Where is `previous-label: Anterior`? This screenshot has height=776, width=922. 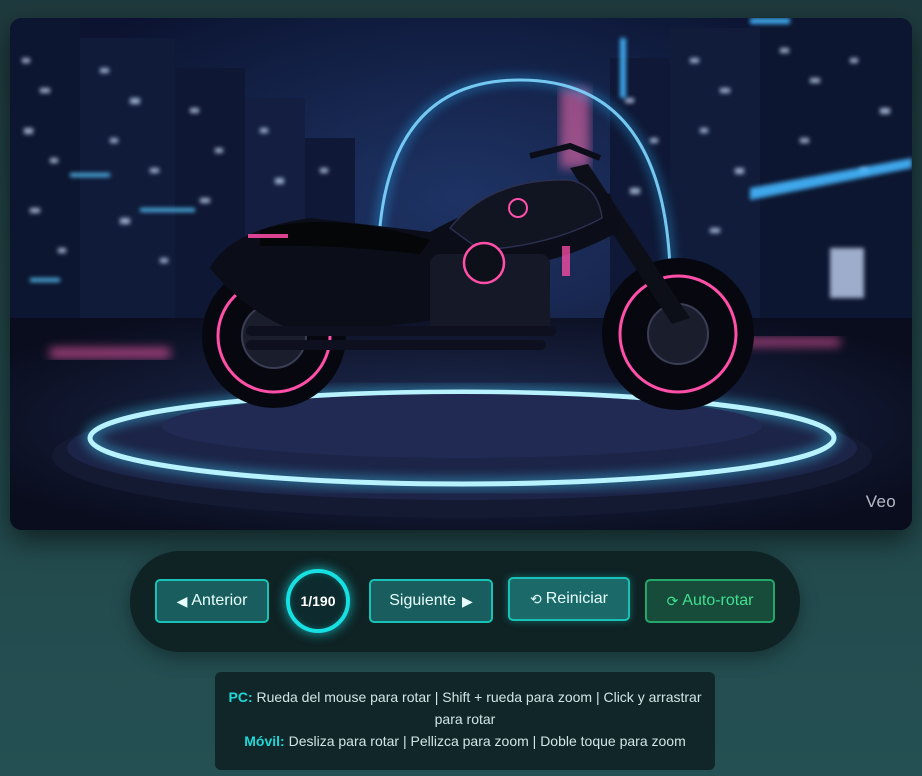 previous-label: Anterior is located at coordinates (219, 600).